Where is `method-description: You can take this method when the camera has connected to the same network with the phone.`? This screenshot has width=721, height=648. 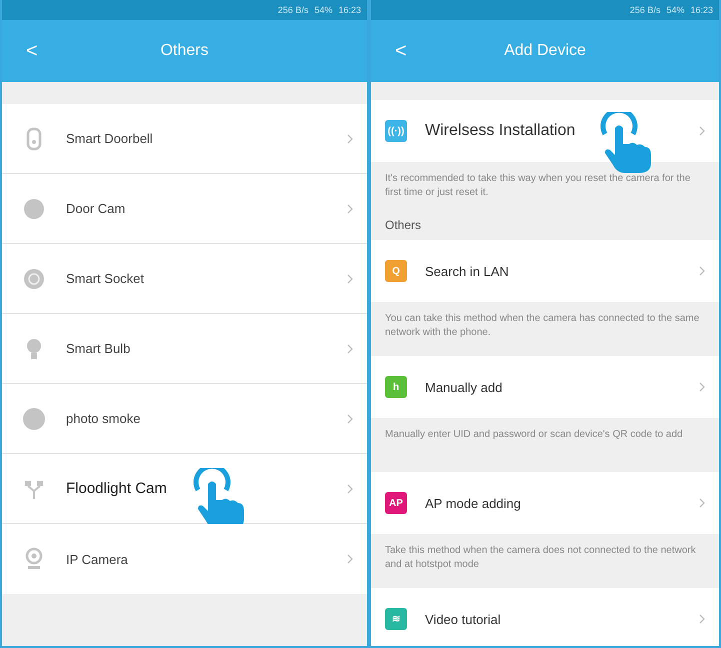 method-description: You can take this method when the camera has connected to the same network with the phone. is located at coordinates (542, 326).